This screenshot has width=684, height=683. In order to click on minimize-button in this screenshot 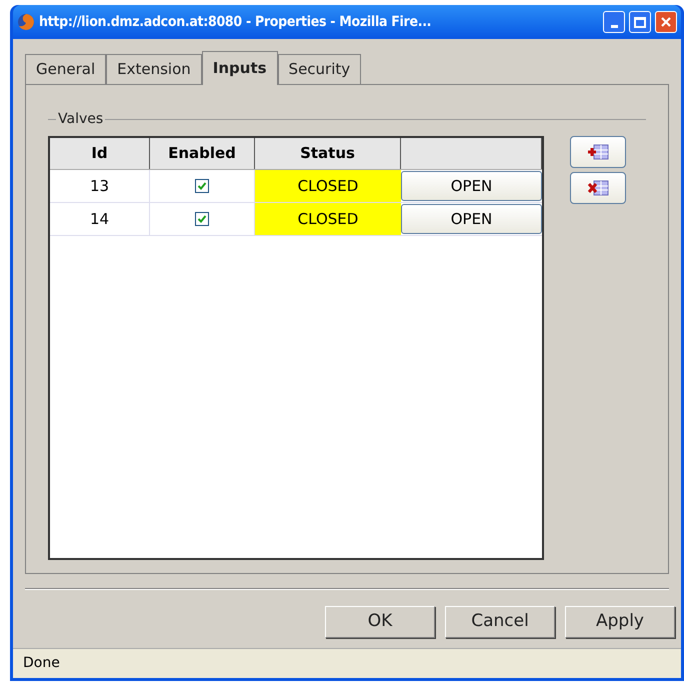, I will do `click(614, 22)`.